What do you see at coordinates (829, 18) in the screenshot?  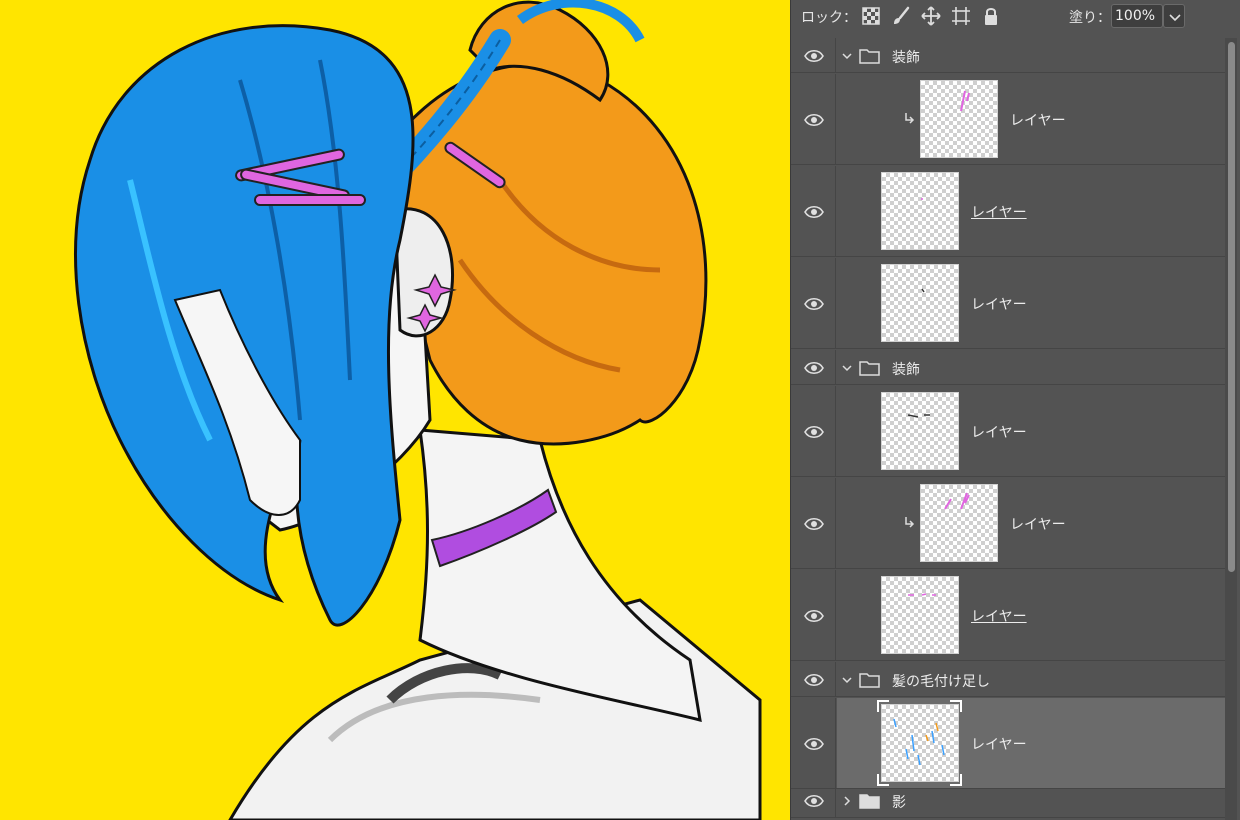 I see `lock-label: ロック：` at bounding box center [829, 18].